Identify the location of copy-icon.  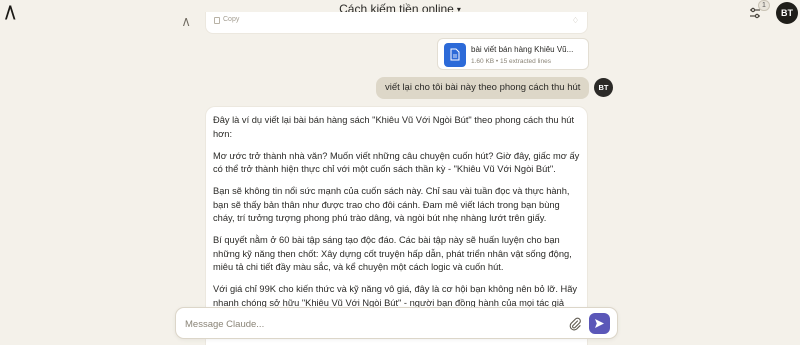
(217, 20).